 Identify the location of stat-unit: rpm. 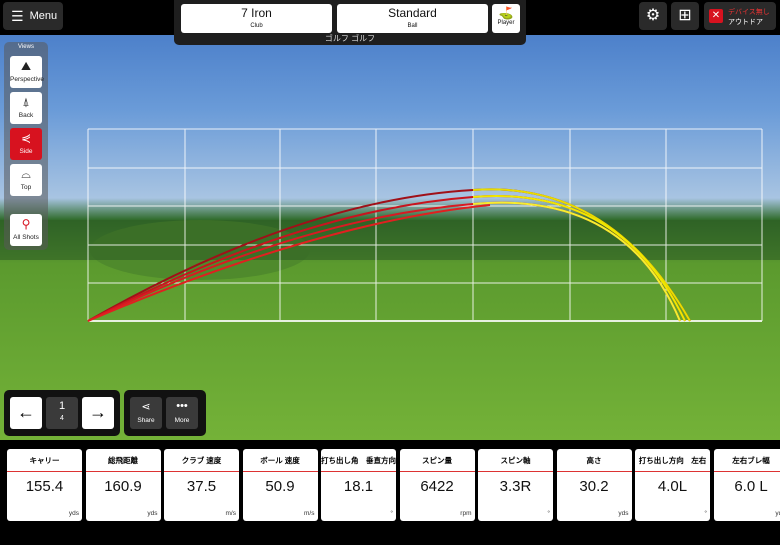
(466, 513).